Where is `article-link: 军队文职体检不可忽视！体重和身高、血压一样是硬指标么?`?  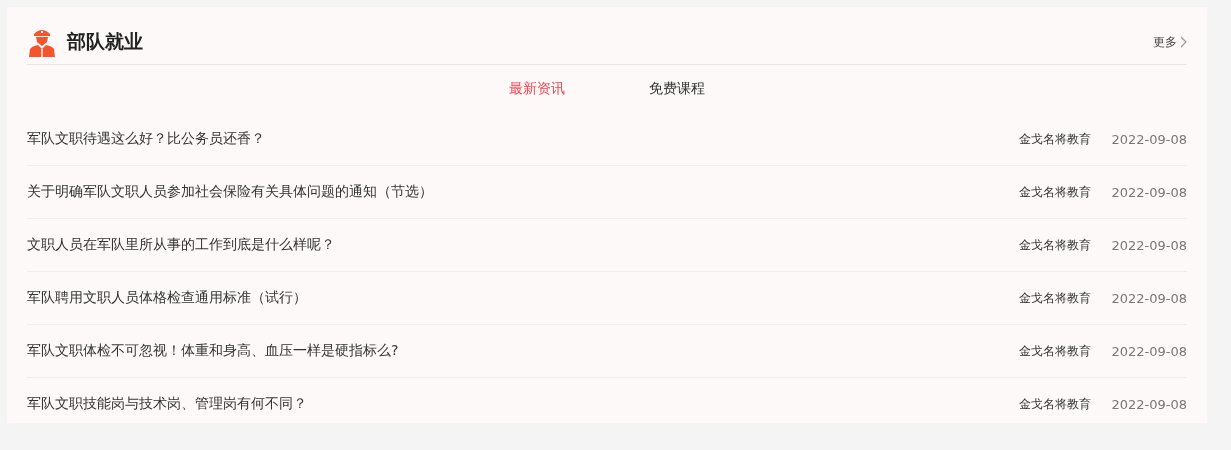 article-link: 军队文职体检不可忽视！体重和身高、血压一样是硬指标么? is located at coordinates (523, 351).